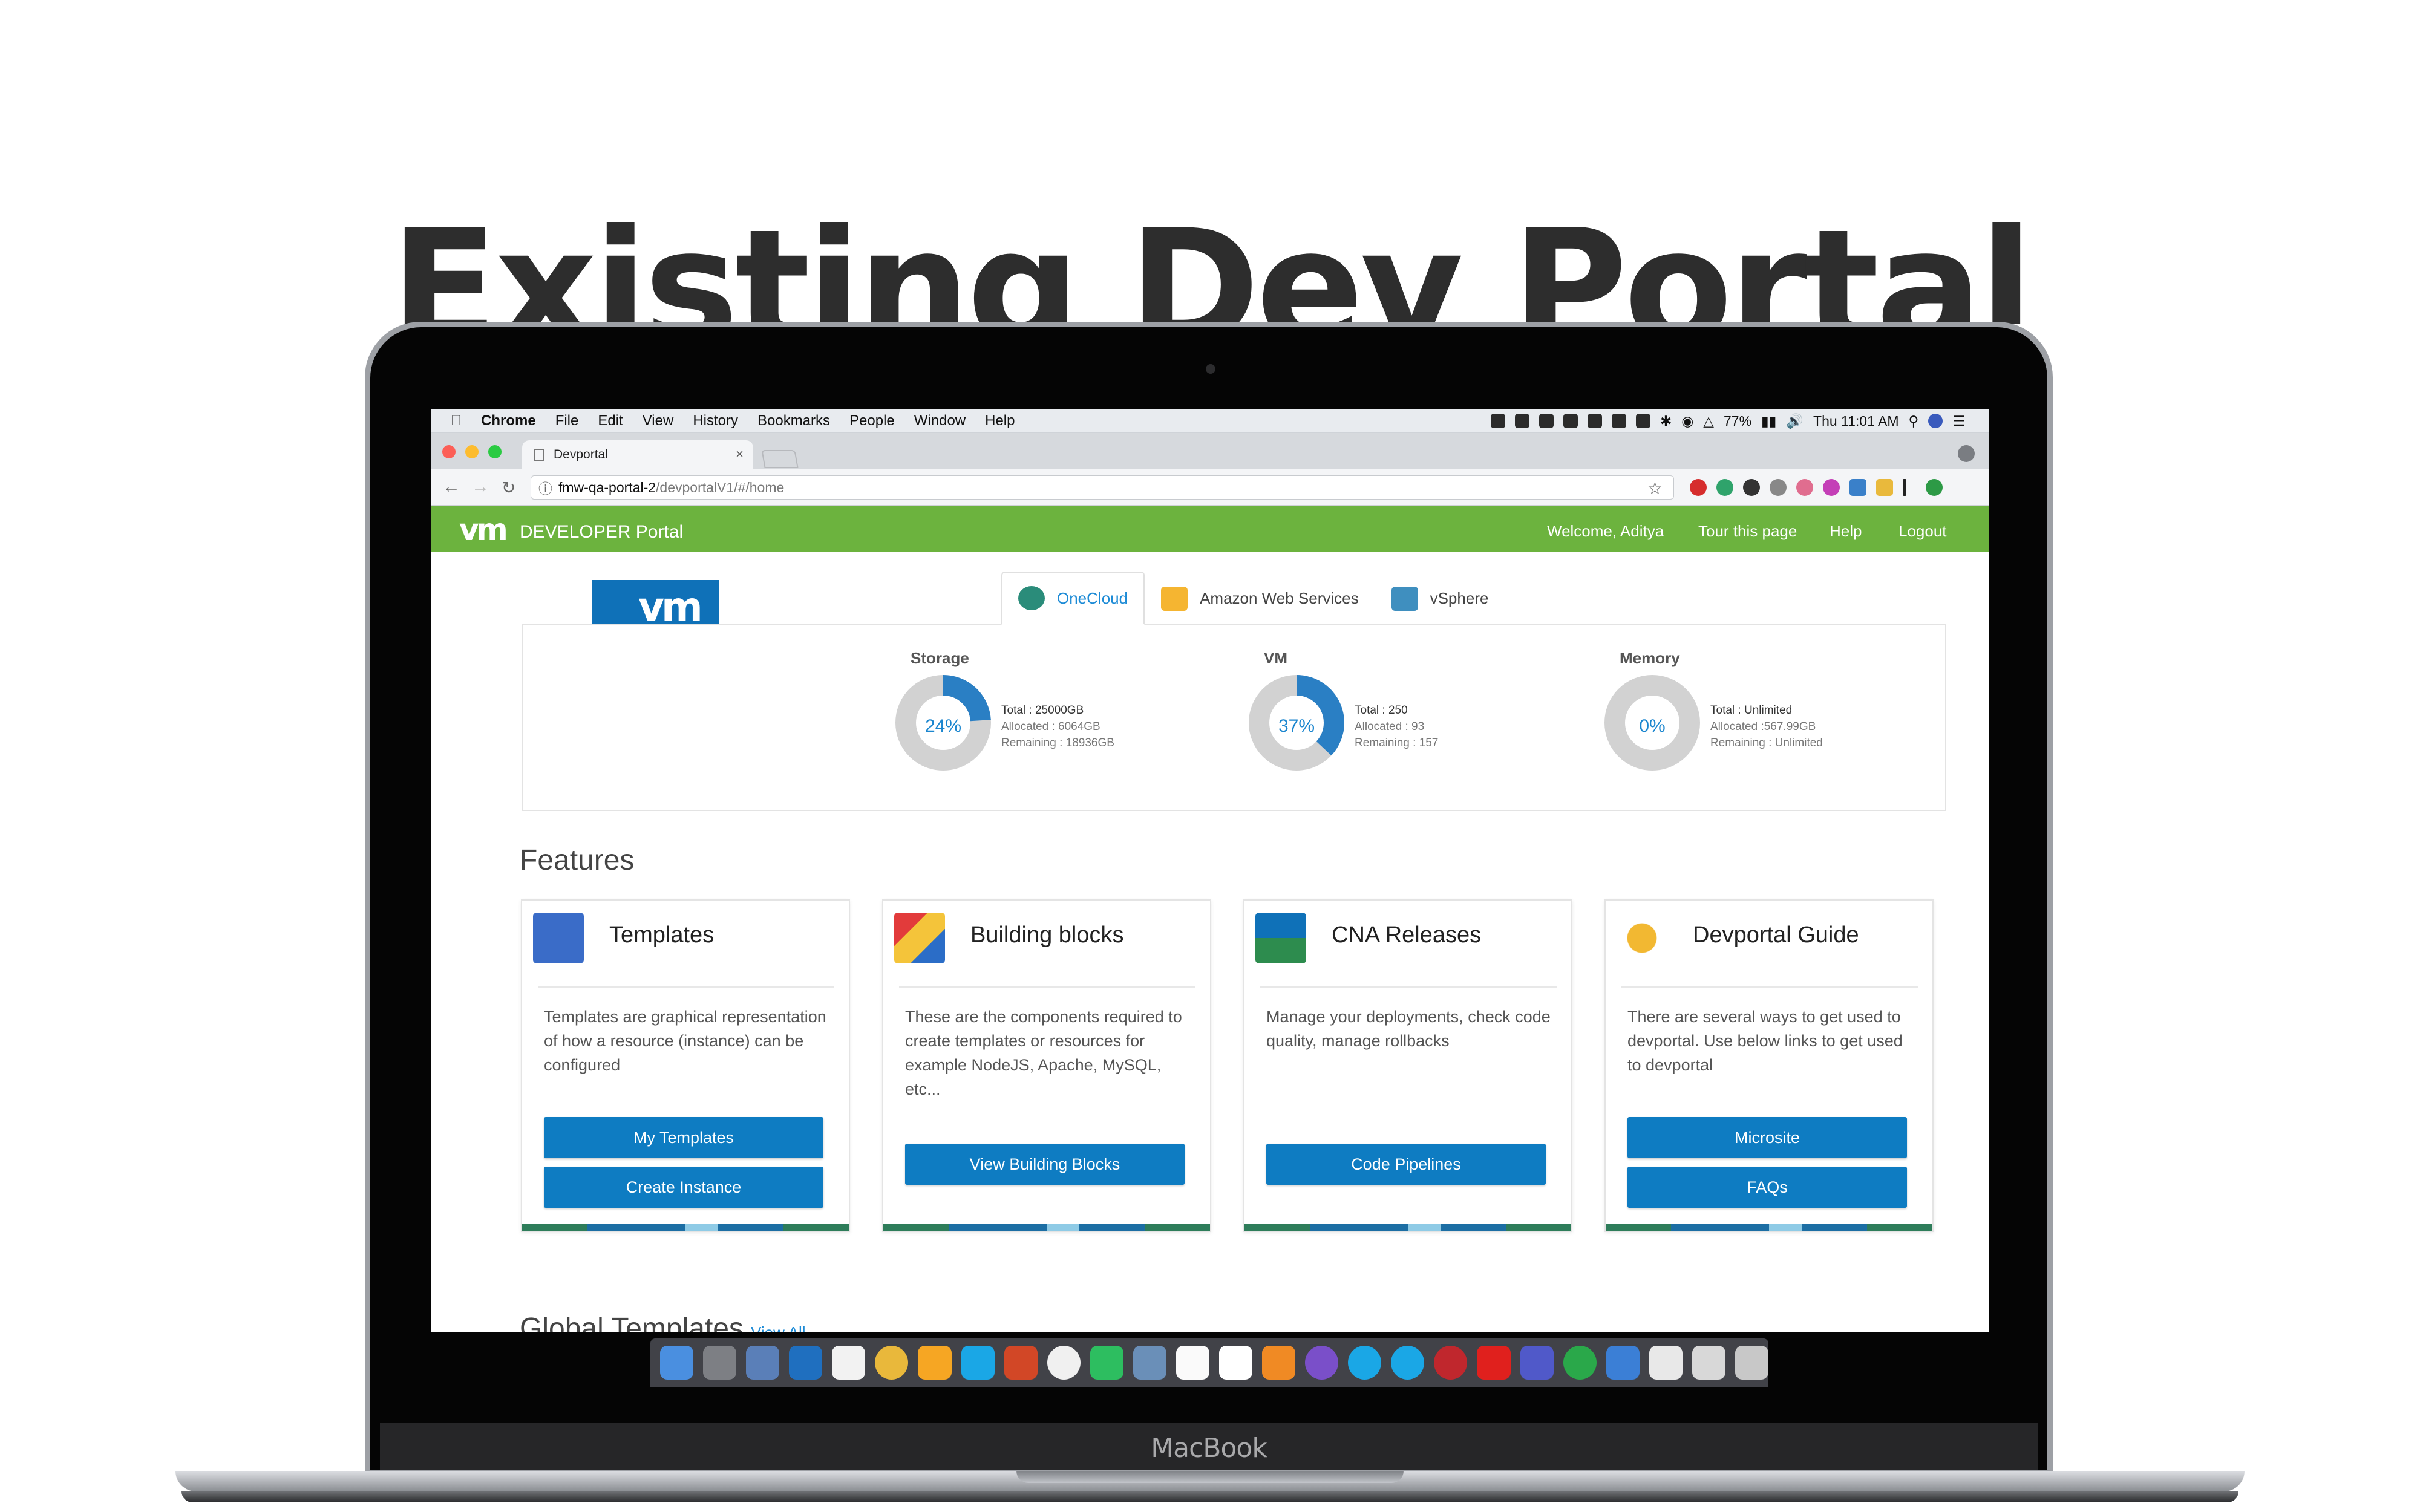  Describe the element at coordinates (1958, 421) in the screenshot. I see `notification-center-icon: ☰` at that location.